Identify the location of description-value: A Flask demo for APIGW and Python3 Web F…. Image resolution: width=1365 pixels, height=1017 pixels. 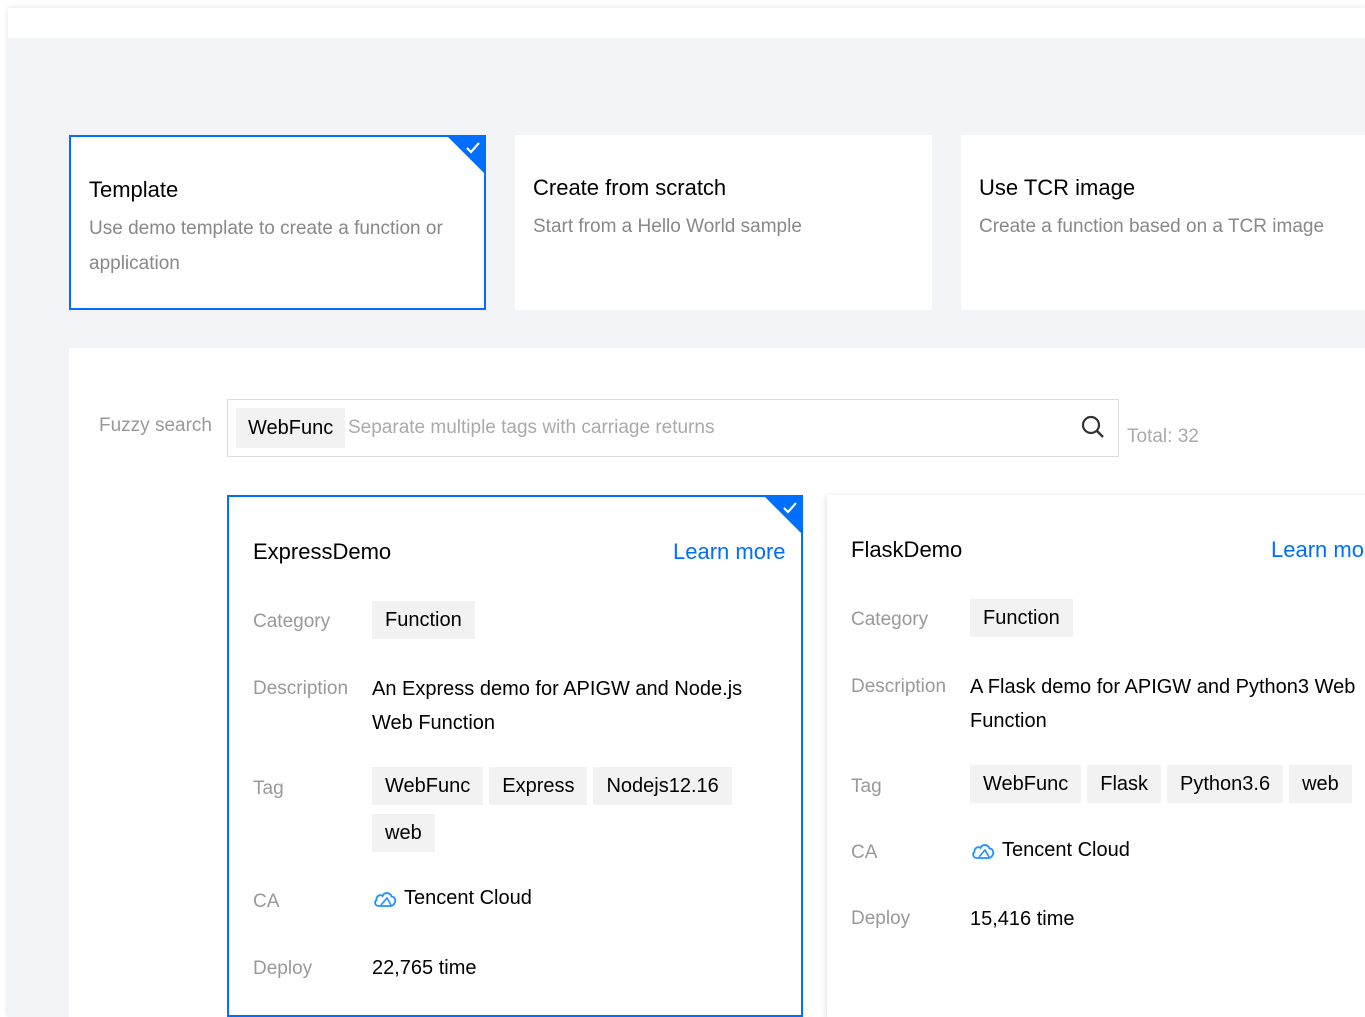
(1163, 704).